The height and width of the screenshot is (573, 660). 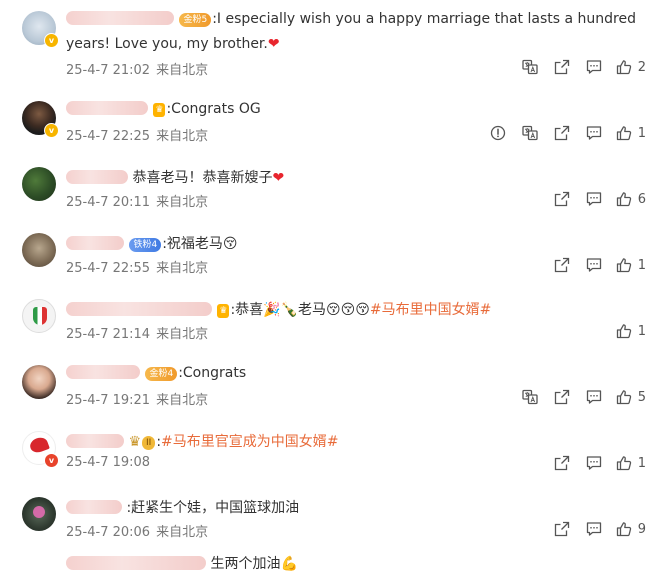 I want to click on comment-date: 25-4-7 22:55, so click(x=108, y=268).